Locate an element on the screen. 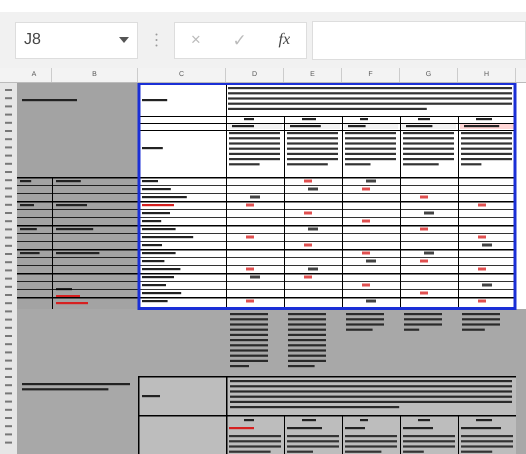 Image resolution: width=526 pixels, height=454 pixels. drag-handle-icon is located at coordinates (156, 40).